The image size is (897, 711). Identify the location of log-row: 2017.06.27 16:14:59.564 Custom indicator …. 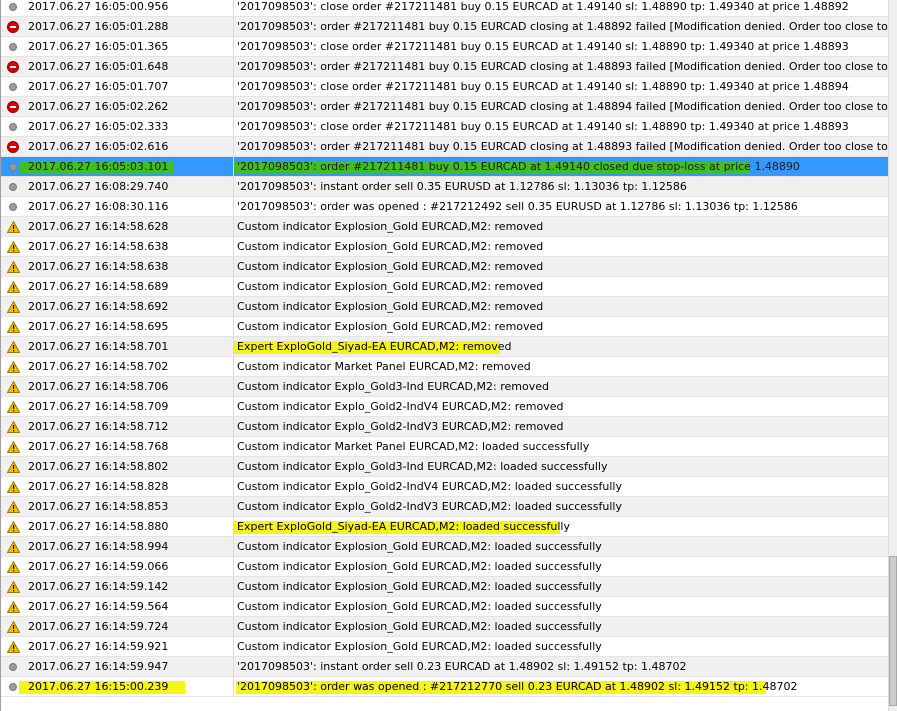
(444, 607).